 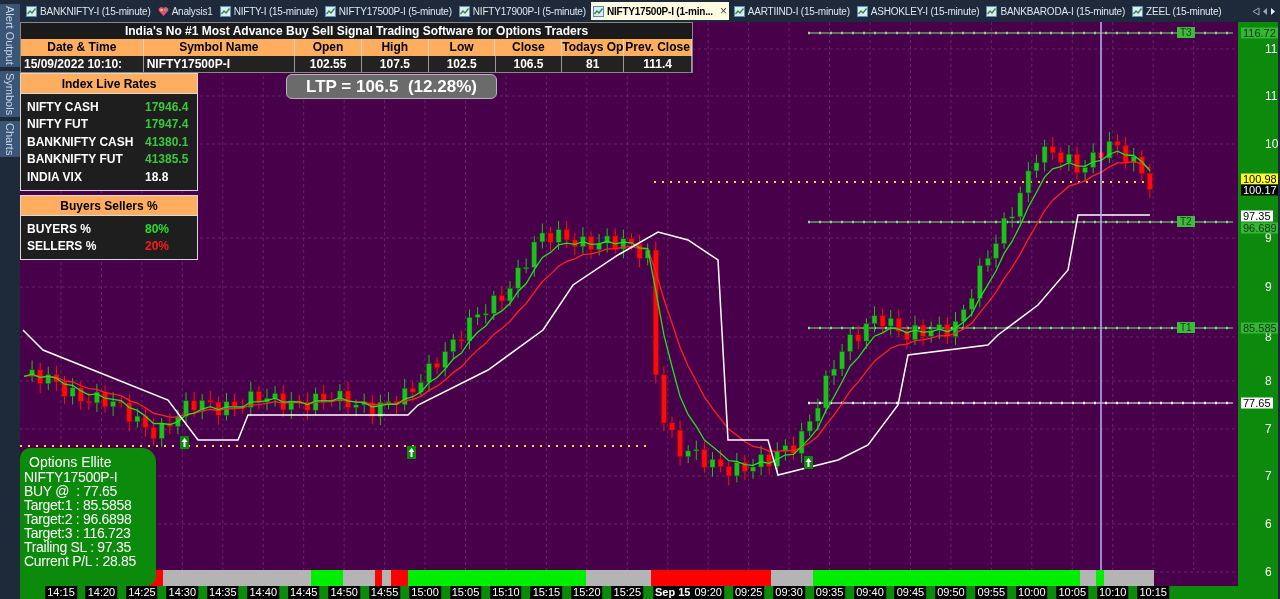 What do you see at coordinates (344, 592) in the screenshot?
I see `time-label: 14:50` at bounding box center [344, 592].